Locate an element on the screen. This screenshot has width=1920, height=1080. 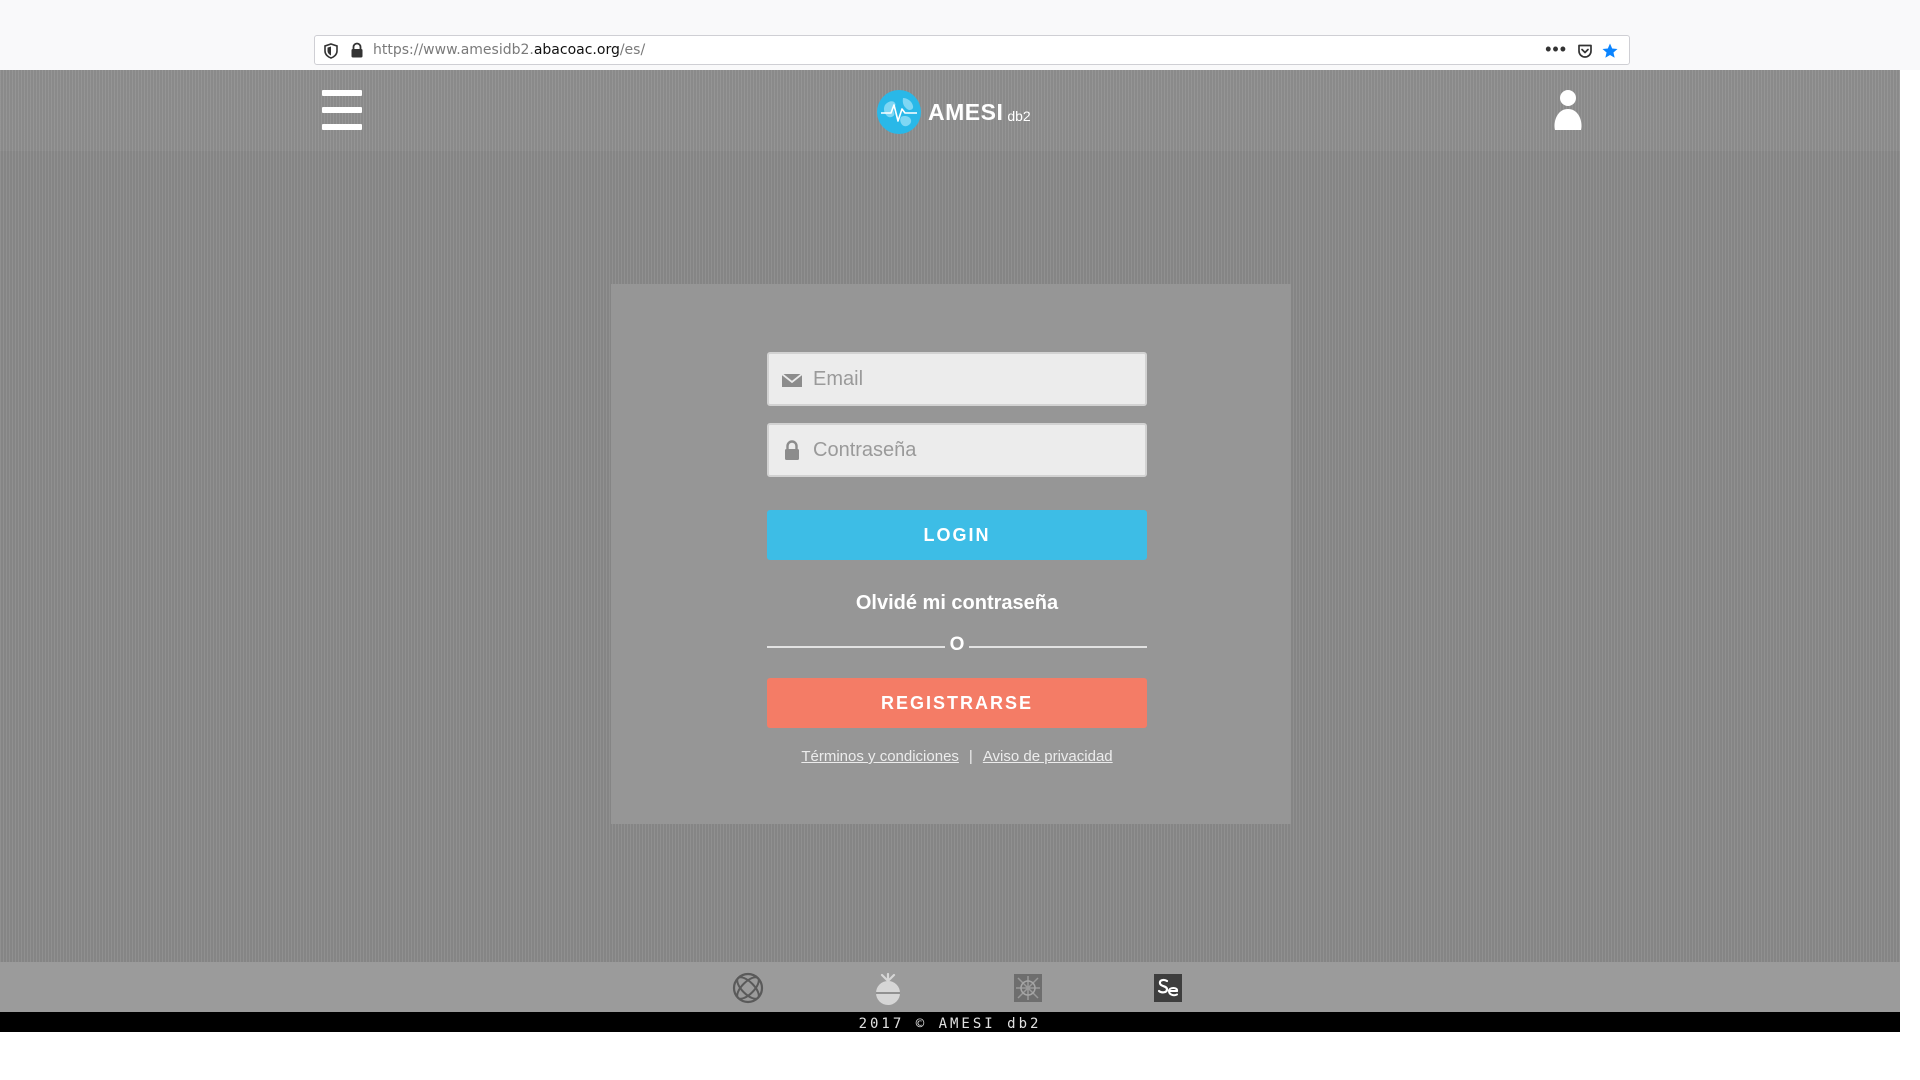
address-bar: https://www.amesidb2.abacoac.org/es/ ••• is located at coordinates (972, 50).